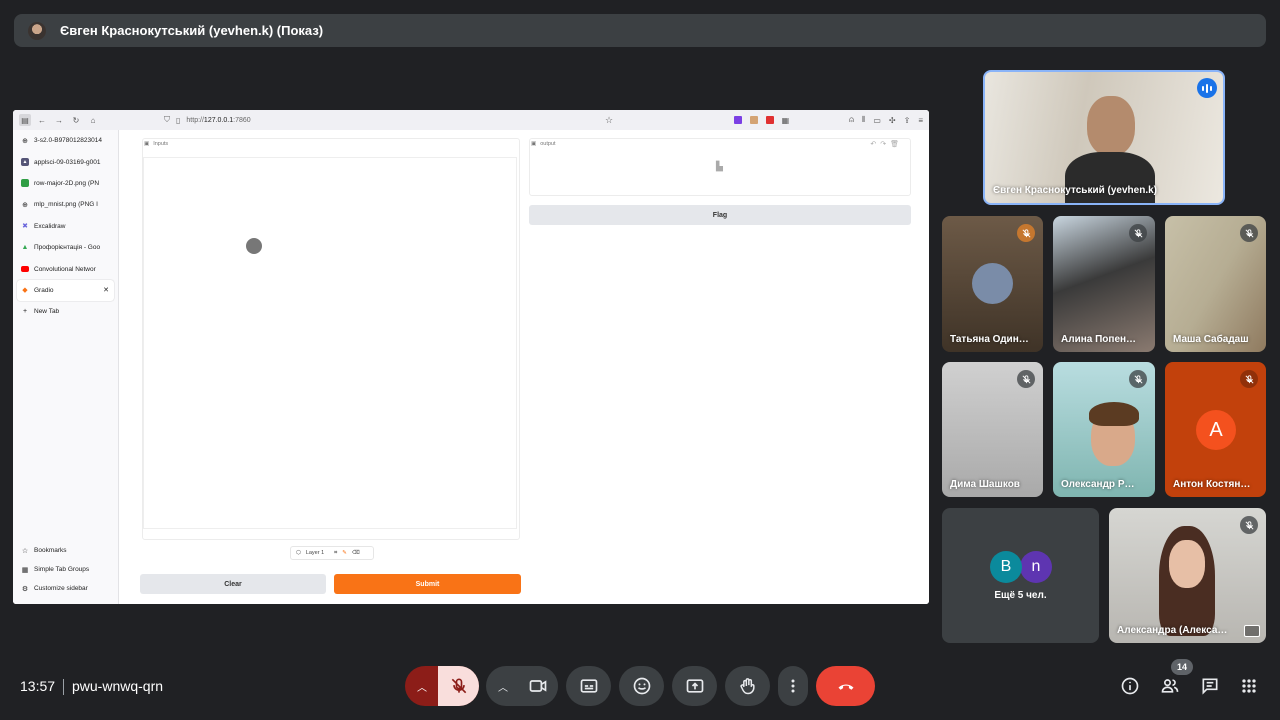  Describe the element at coordinates (1252, 631) in the screenshot. I see `pip-icon` at that location.